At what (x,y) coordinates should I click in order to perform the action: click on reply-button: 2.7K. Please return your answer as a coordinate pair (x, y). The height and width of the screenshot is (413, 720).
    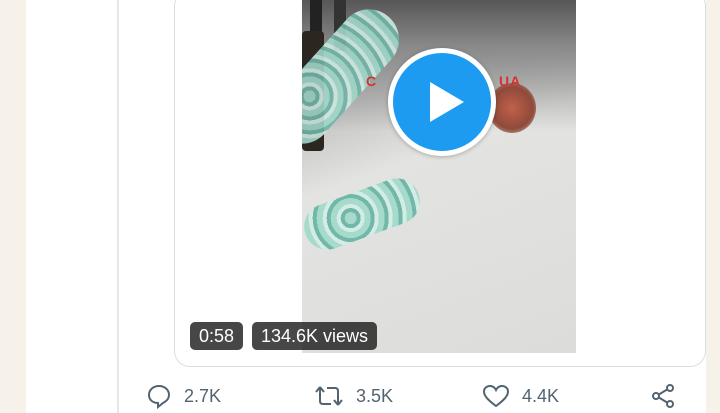
    Looking at the image, I should click on (183, 396).